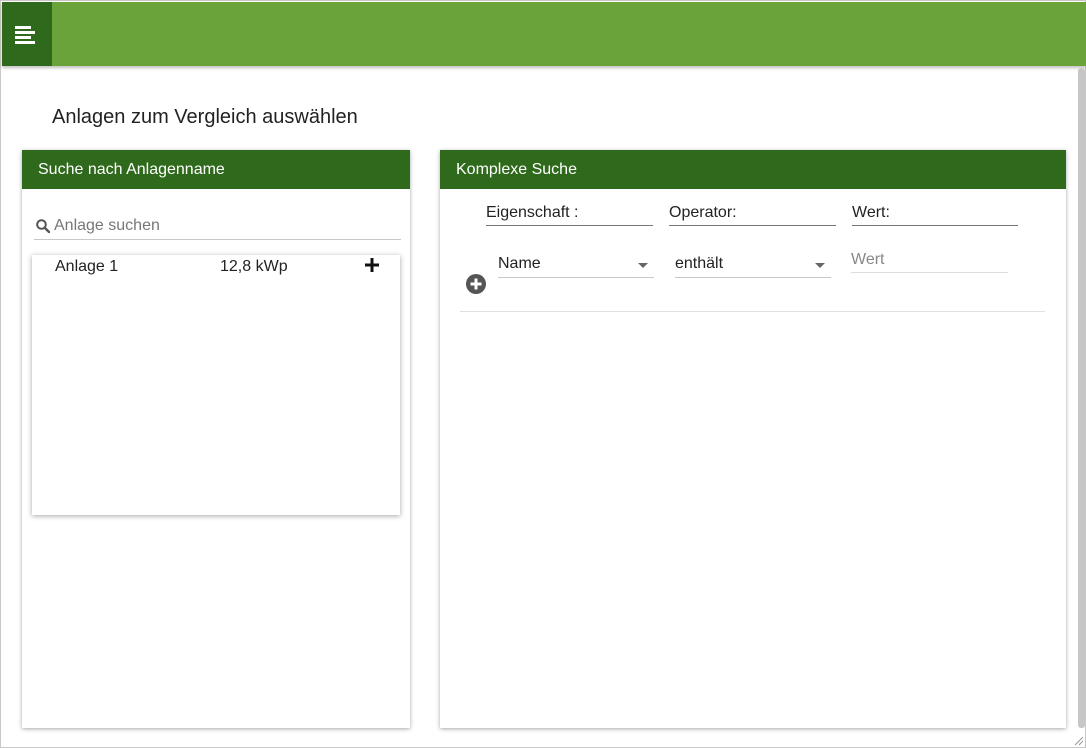 This screenshot has height=748, width=1086. Describe the element at coordinates (372, 265) in the screenshot. I see `plus-icon` at that location.